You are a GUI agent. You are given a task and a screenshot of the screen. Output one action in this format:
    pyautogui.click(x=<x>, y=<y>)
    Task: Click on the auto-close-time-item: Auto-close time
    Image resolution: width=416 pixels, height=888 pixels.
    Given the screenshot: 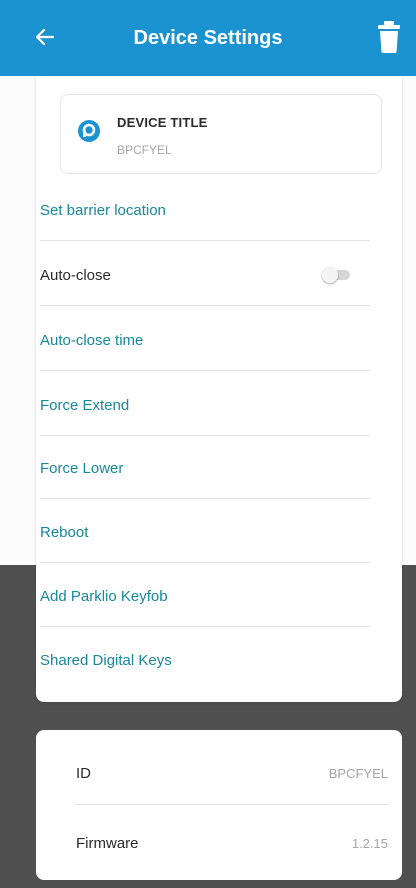 What is the action you would take?
    pyautogui.click(x=205, y=340)
    